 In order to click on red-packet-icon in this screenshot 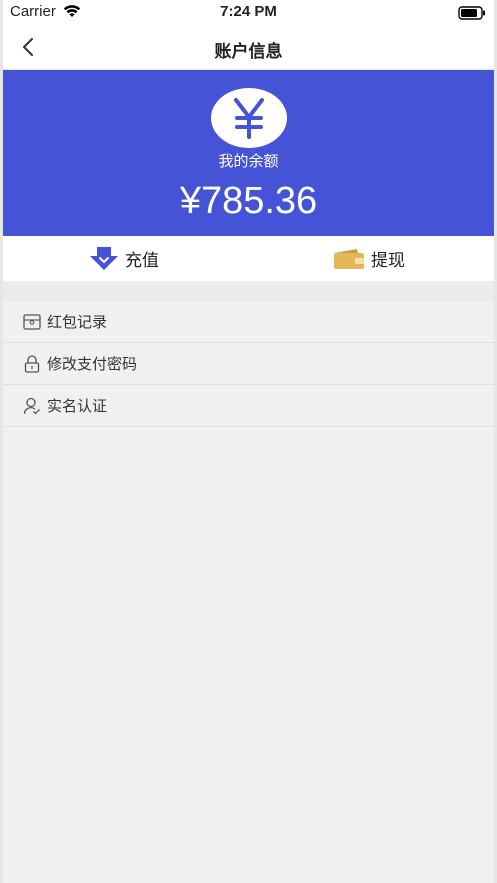, I will do `click(32, 322)`.